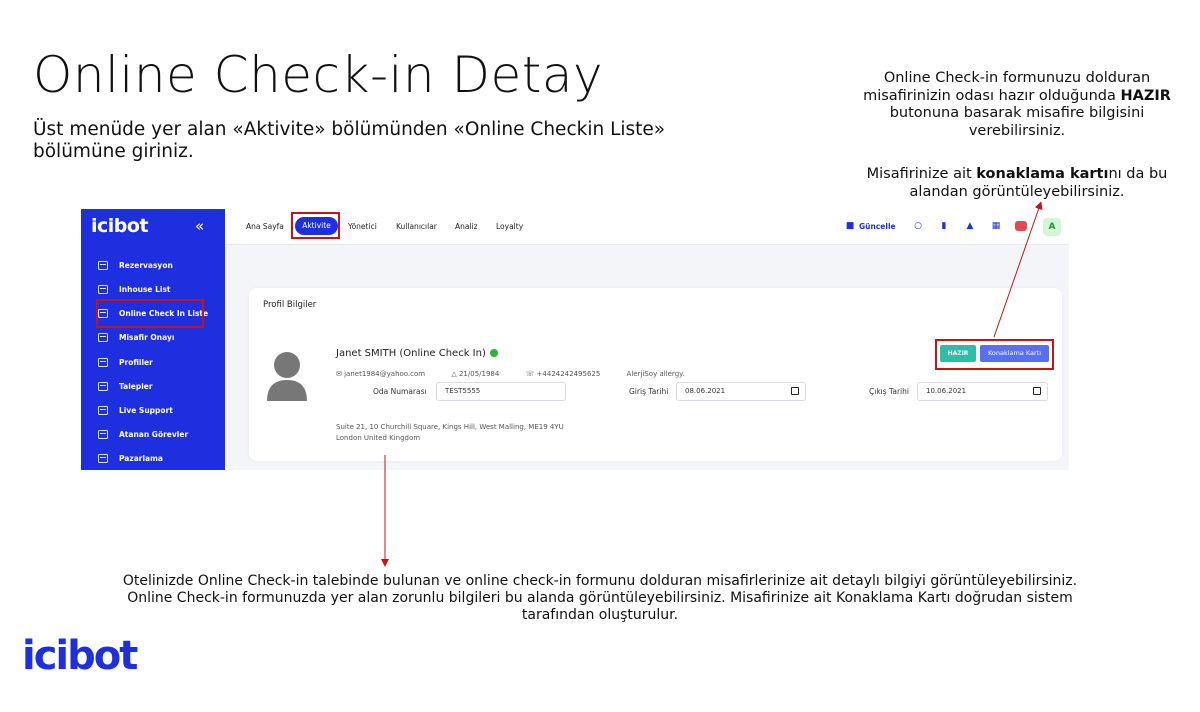 This screenshot has height=712, width=1200. I want to click on arrow-to-note, so click(1018, 269).